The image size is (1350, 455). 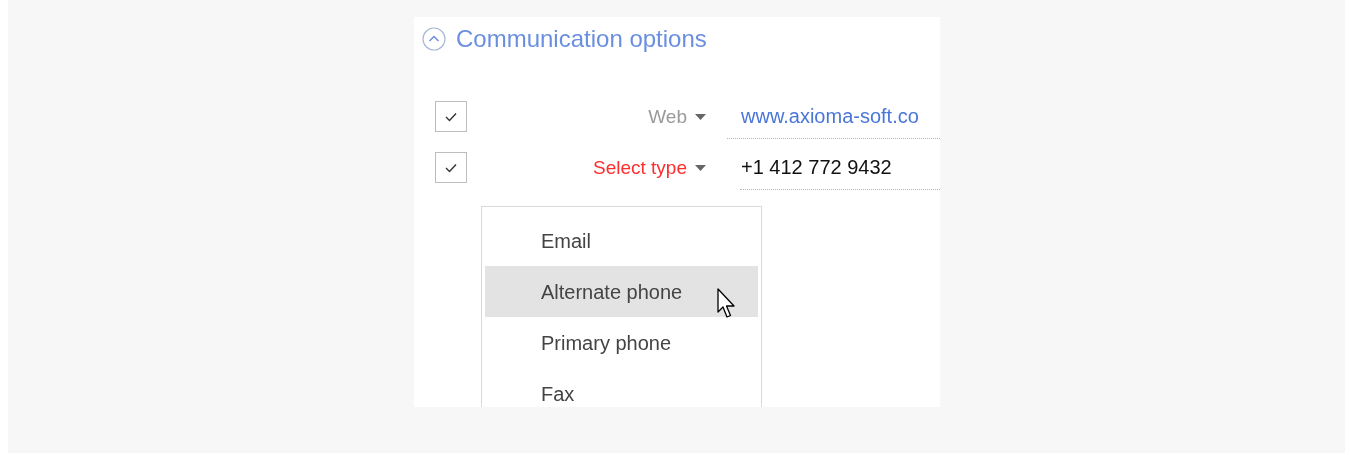 What do you see at coordinates (621, 387) in the screenshot?
I see `menu-item: Fax` at bounding box center [621, 387].